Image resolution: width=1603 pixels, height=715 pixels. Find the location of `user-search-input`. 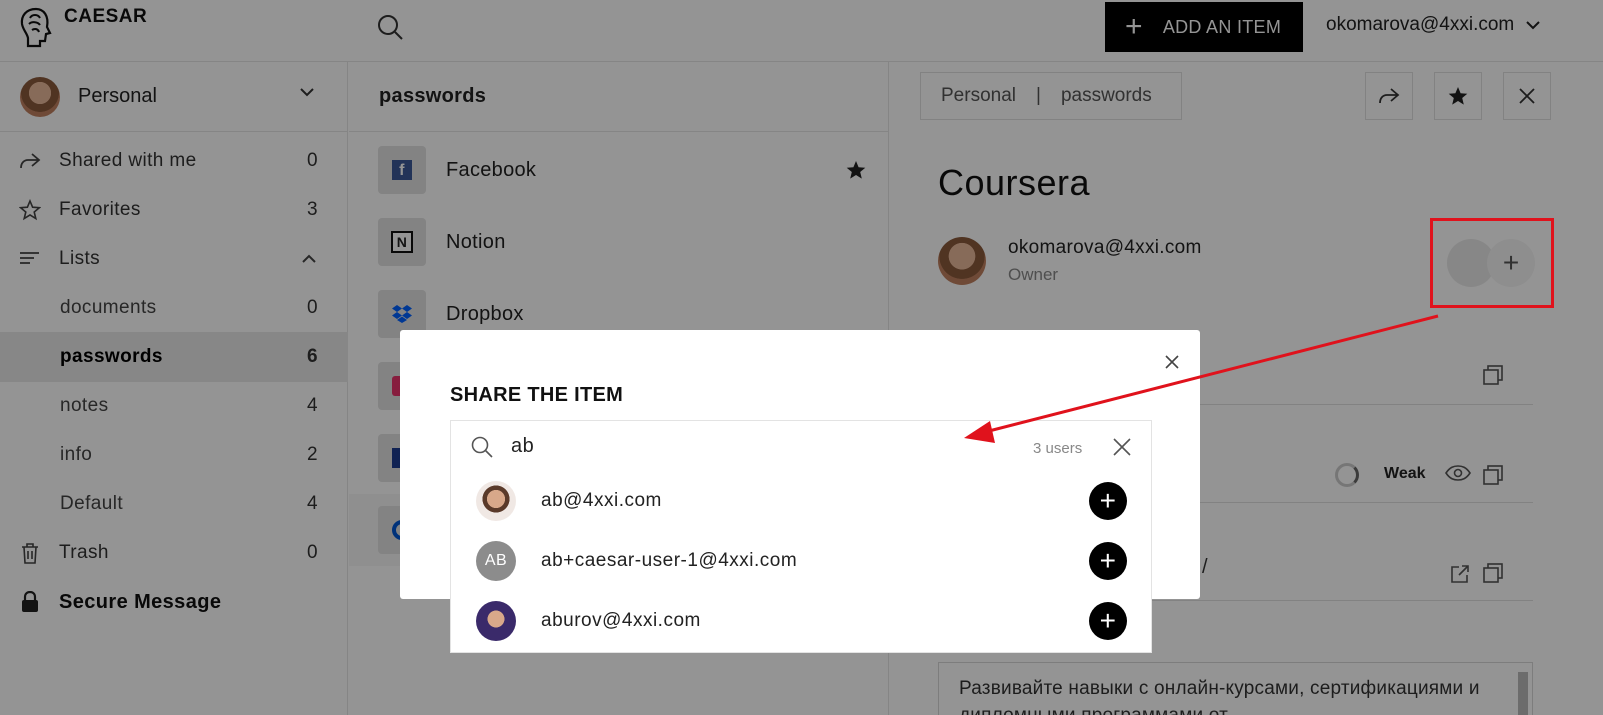

user-search-input is located at coordinates (731, 446).